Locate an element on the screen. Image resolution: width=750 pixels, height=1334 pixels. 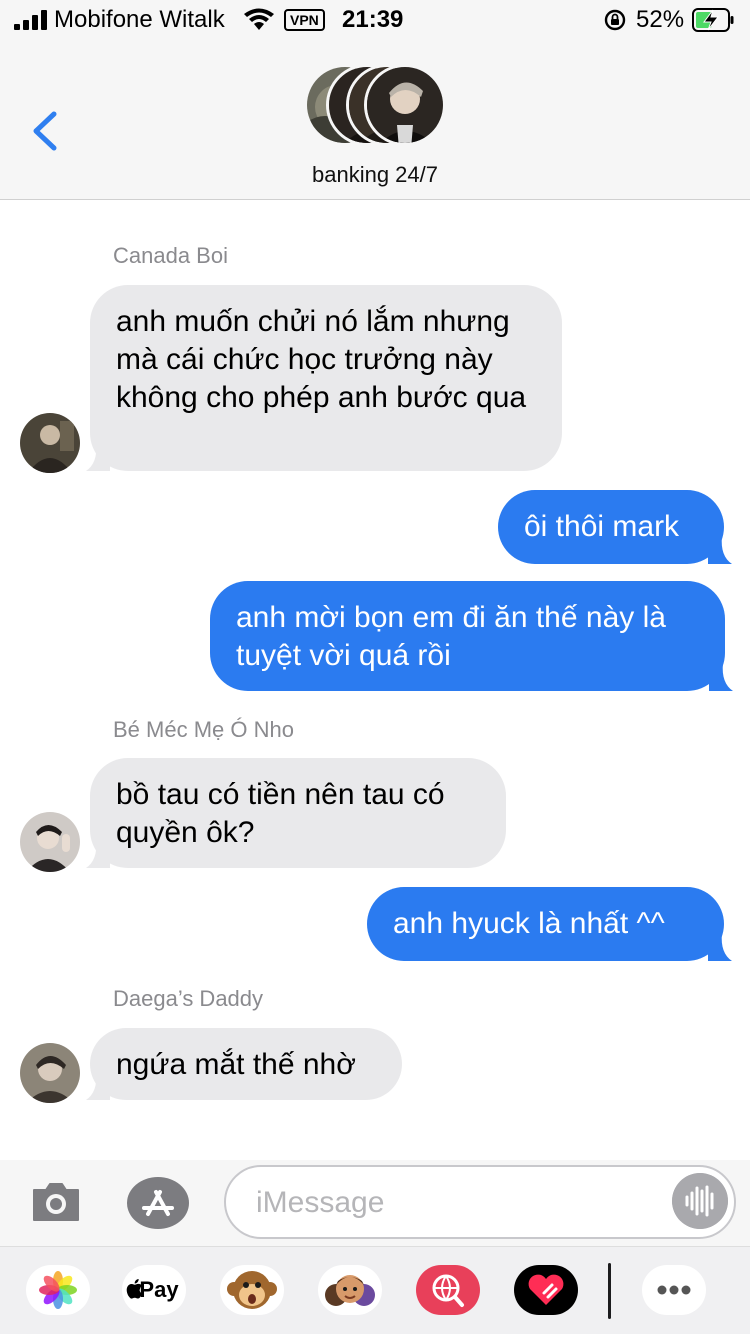
apple-pay-button: Pay is located at coordinates (154, 1290).